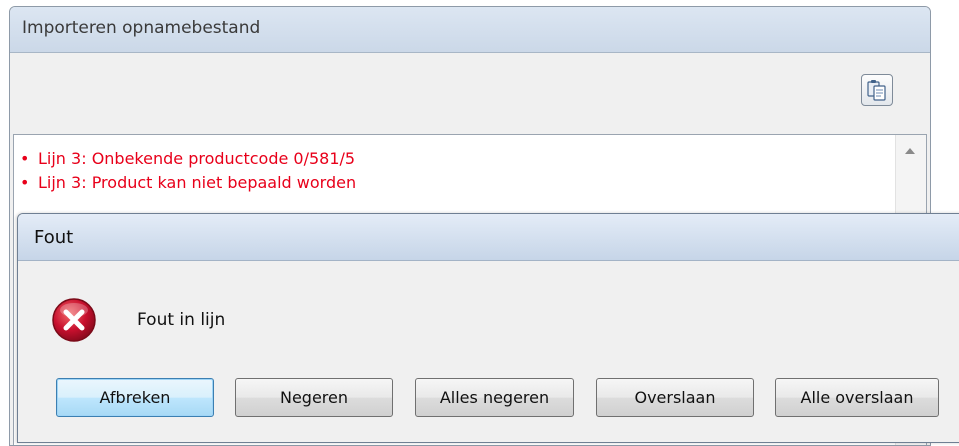 Image resolution: width=959 pixels, height=446 pixels. Describe the element at coordinates (181, 320) in the screenshot. I see `dialog-message: Fout in lijn` at that location.